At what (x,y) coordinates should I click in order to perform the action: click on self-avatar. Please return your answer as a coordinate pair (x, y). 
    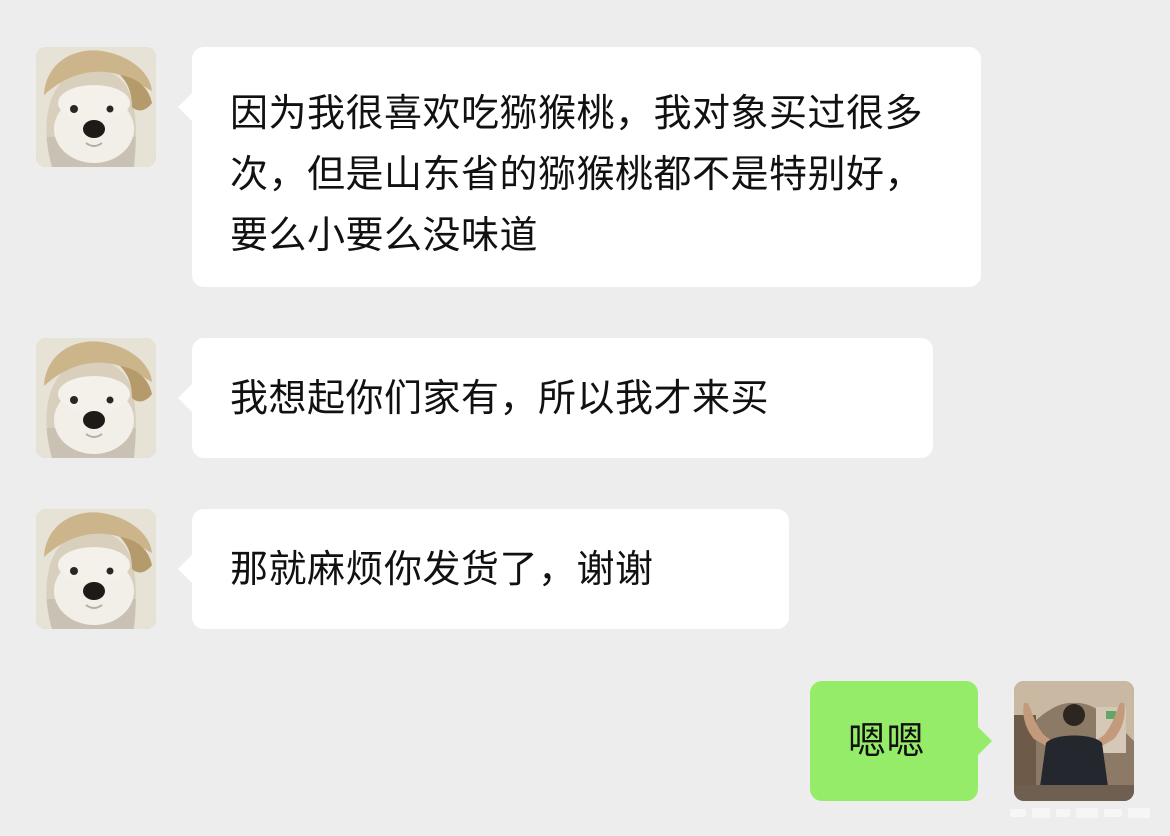
    Looking at the image, I should click on (1074, 741).